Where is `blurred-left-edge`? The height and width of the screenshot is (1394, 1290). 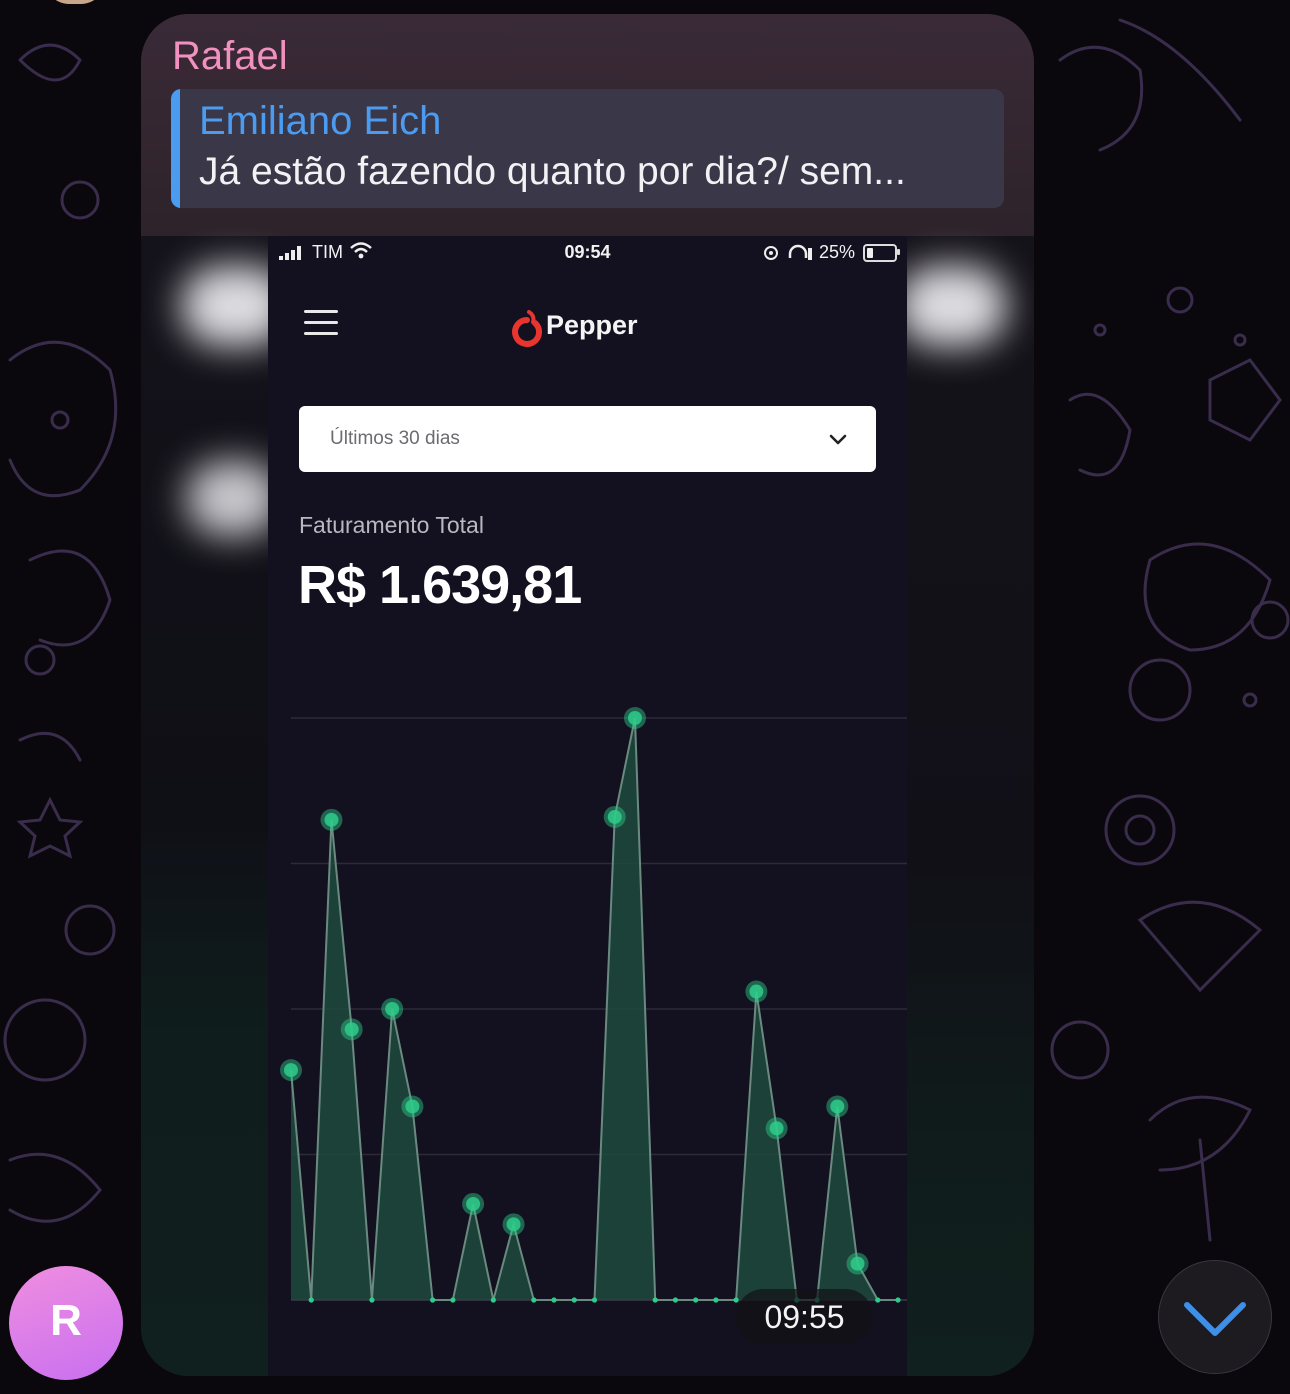
blurred-left-edge is located at coordinates (216, 806).